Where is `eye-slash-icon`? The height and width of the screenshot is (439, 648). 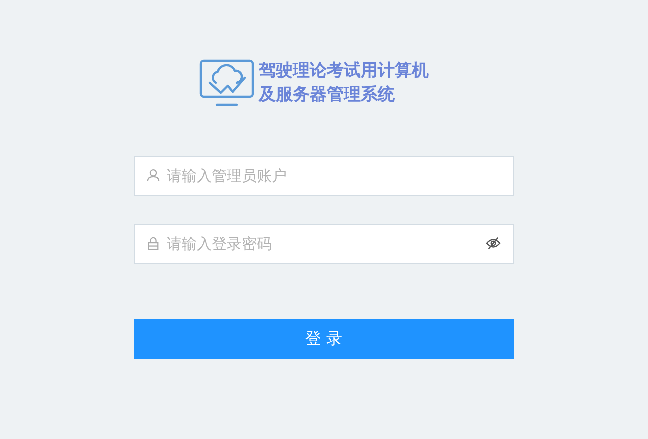
eye-slash-icon is located at coordinates (493, 243).